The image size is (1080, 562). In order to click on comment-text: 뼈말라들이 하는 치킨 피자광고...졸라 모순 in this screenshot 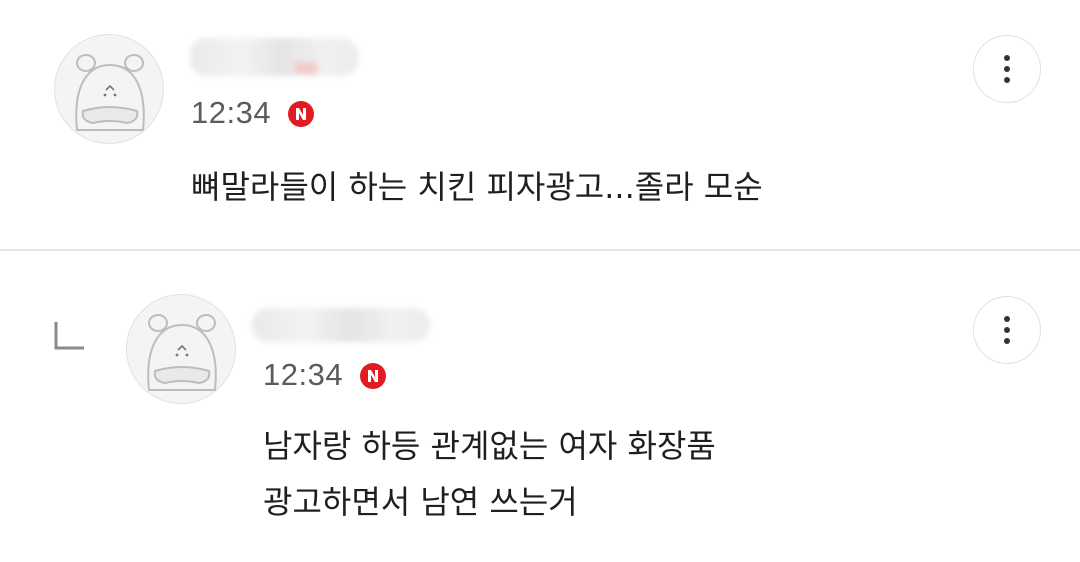, I will do `click(477, 187)`.